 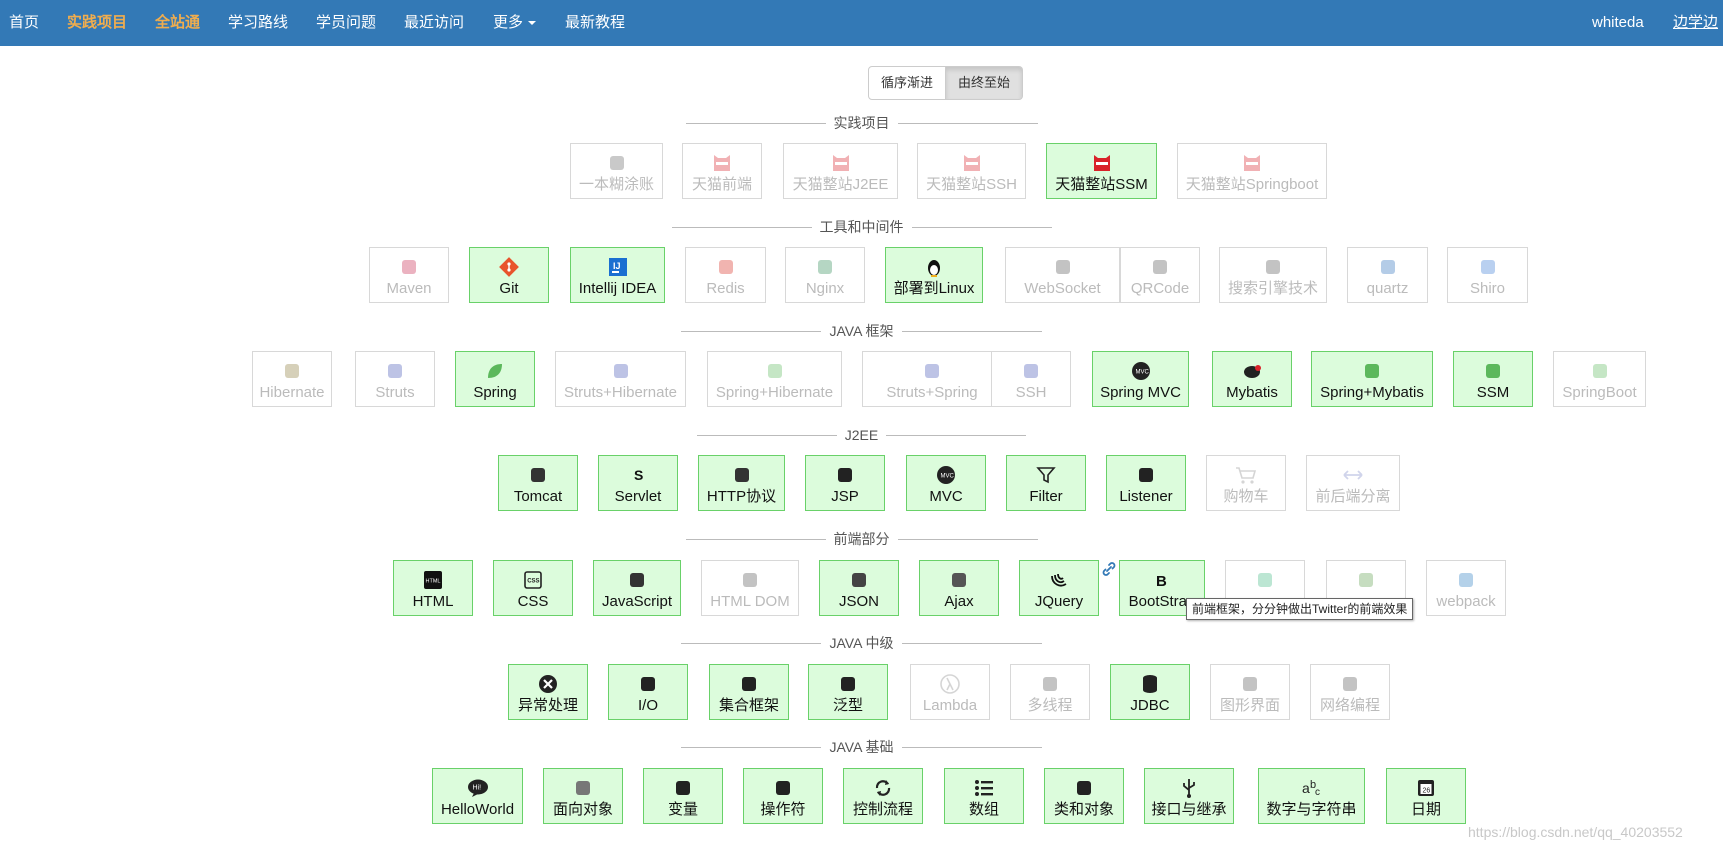 I want to click on section-title: JAVA 框架, so click(x=861, y=331).